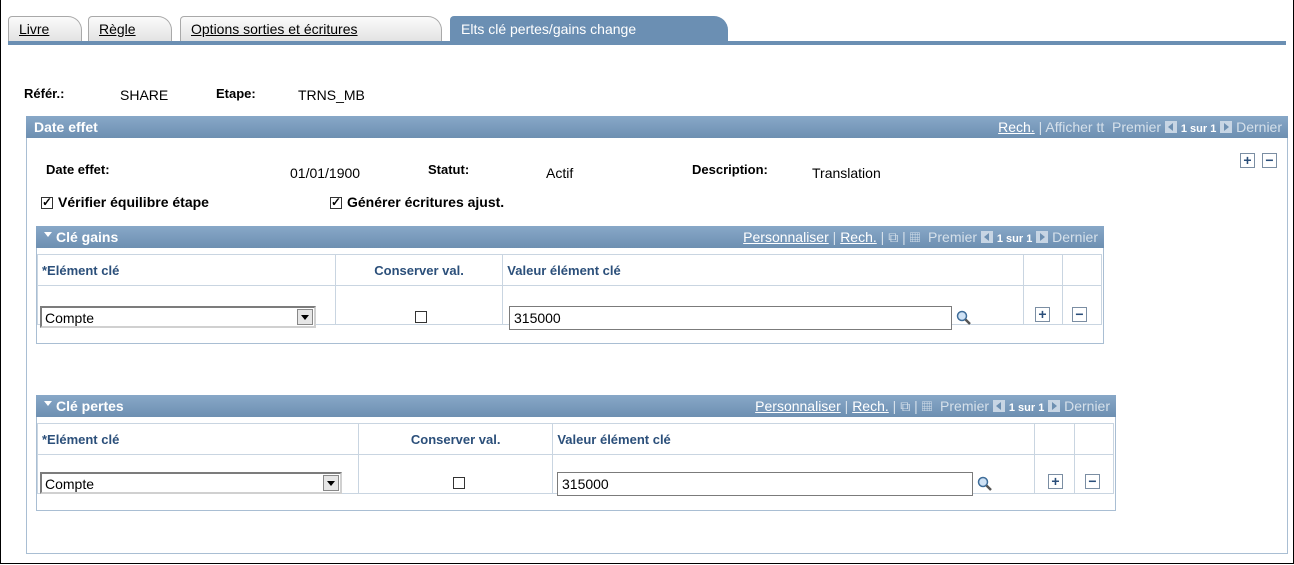 This screenshot has height=565, width=1294. I want to click on gains-element-select: Compte, so click(178, 317).